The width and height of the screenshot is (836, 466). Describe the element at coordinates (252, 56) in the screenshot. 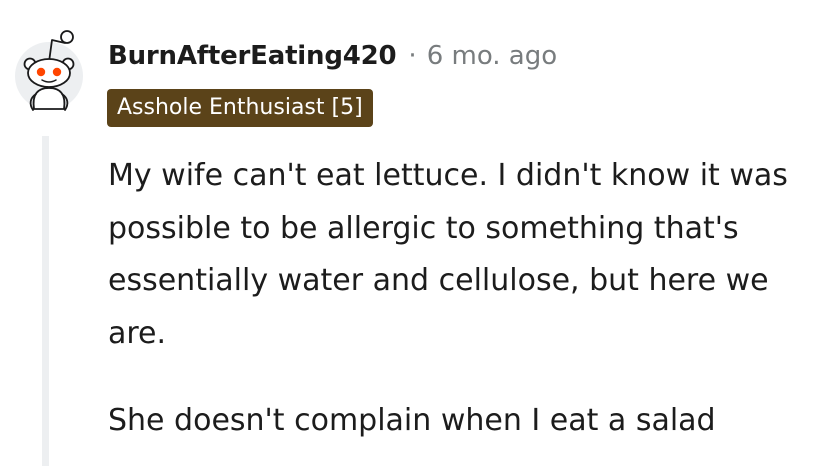

I see `username-link: BurnAfterEating420` at that location.